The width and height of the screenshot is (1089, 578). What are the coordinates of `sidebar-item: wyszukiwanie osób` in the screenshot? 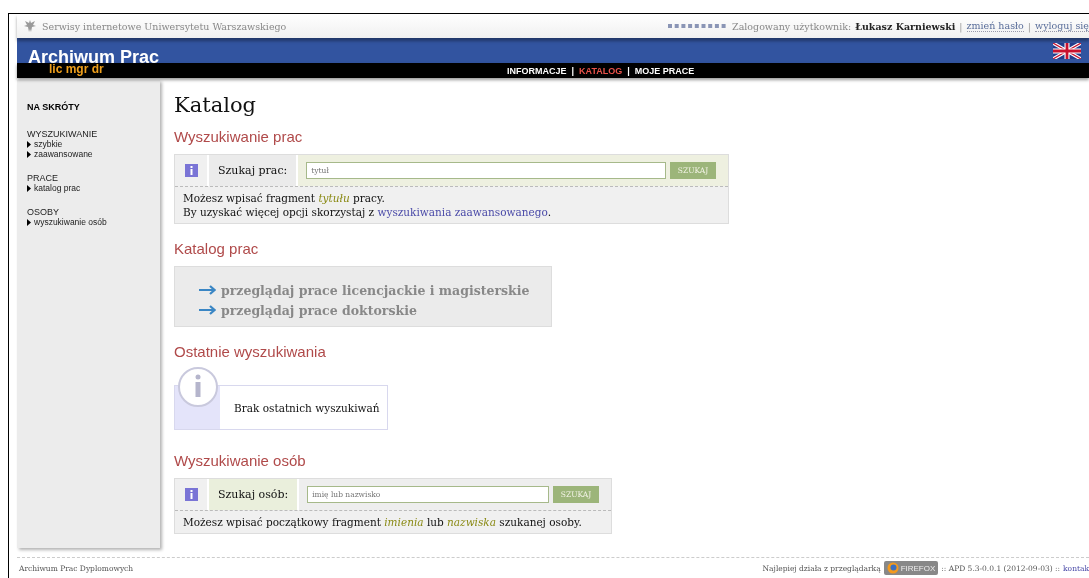 It's located at (67, 222).